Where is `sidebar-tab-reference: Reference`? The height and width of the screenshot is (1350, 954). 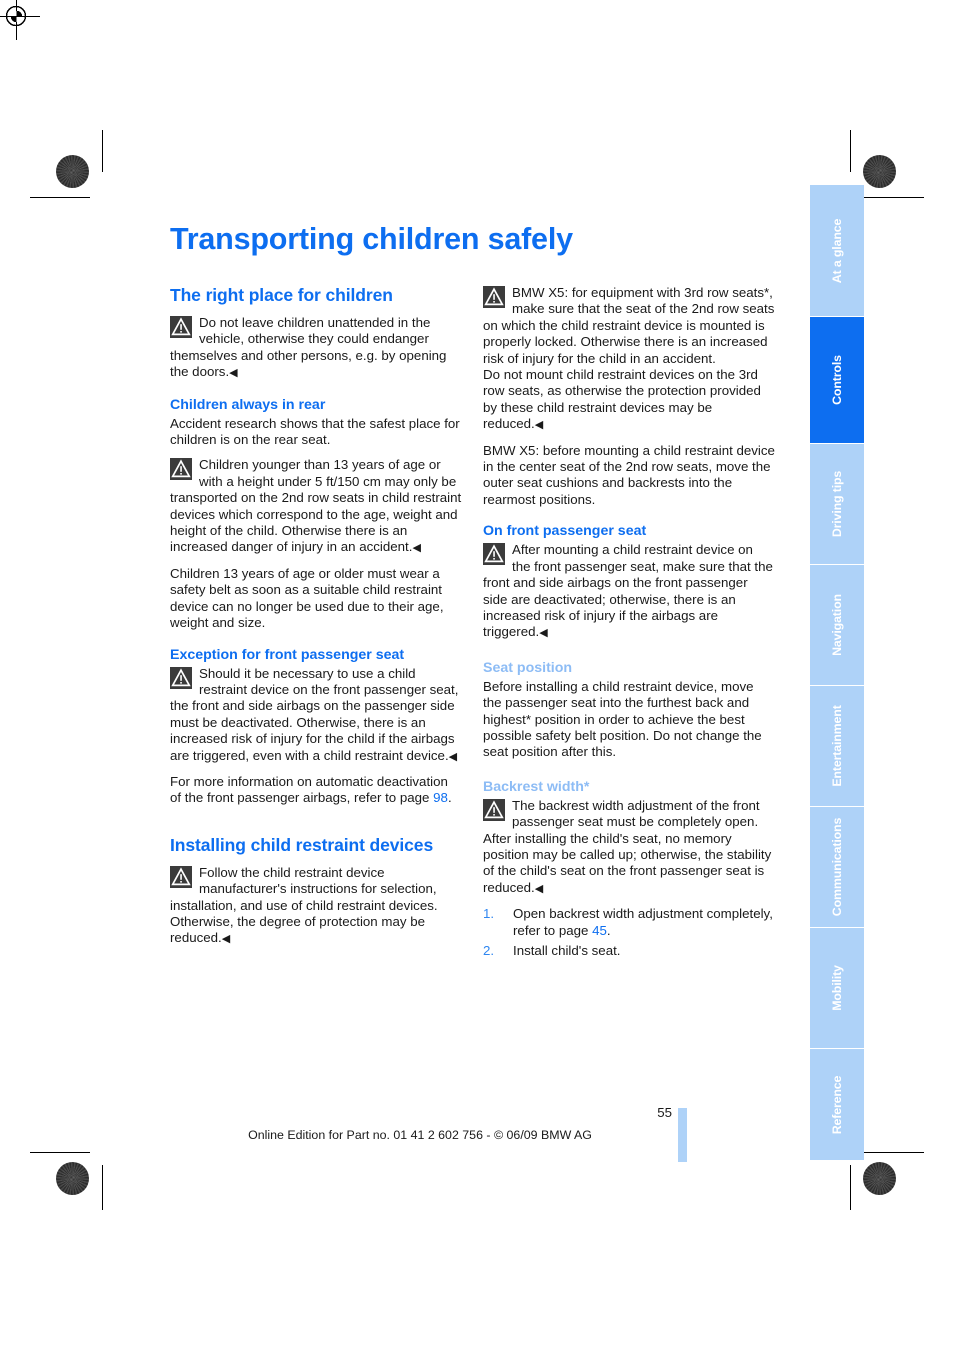
sidebar-tab-reference: Reference is located at coordinates (837, 1104).